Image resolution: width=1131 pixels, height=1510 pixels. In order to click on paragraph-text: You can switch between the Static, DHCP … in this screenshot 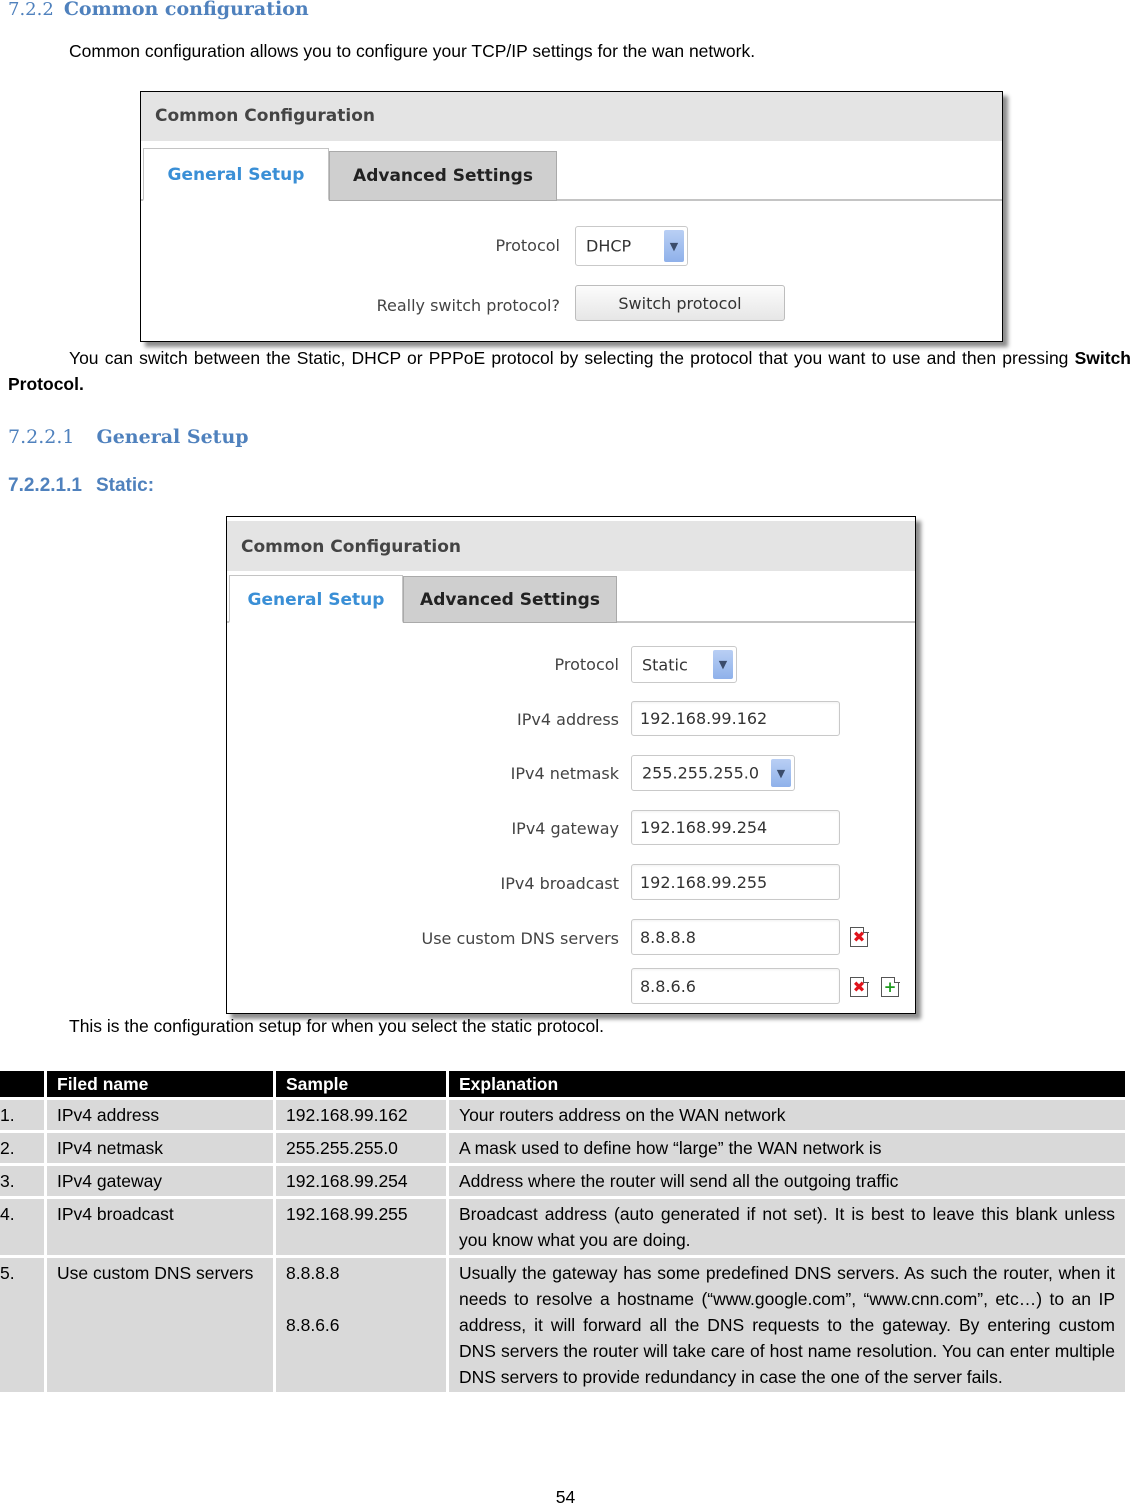, I will do `click(572, 358)`.